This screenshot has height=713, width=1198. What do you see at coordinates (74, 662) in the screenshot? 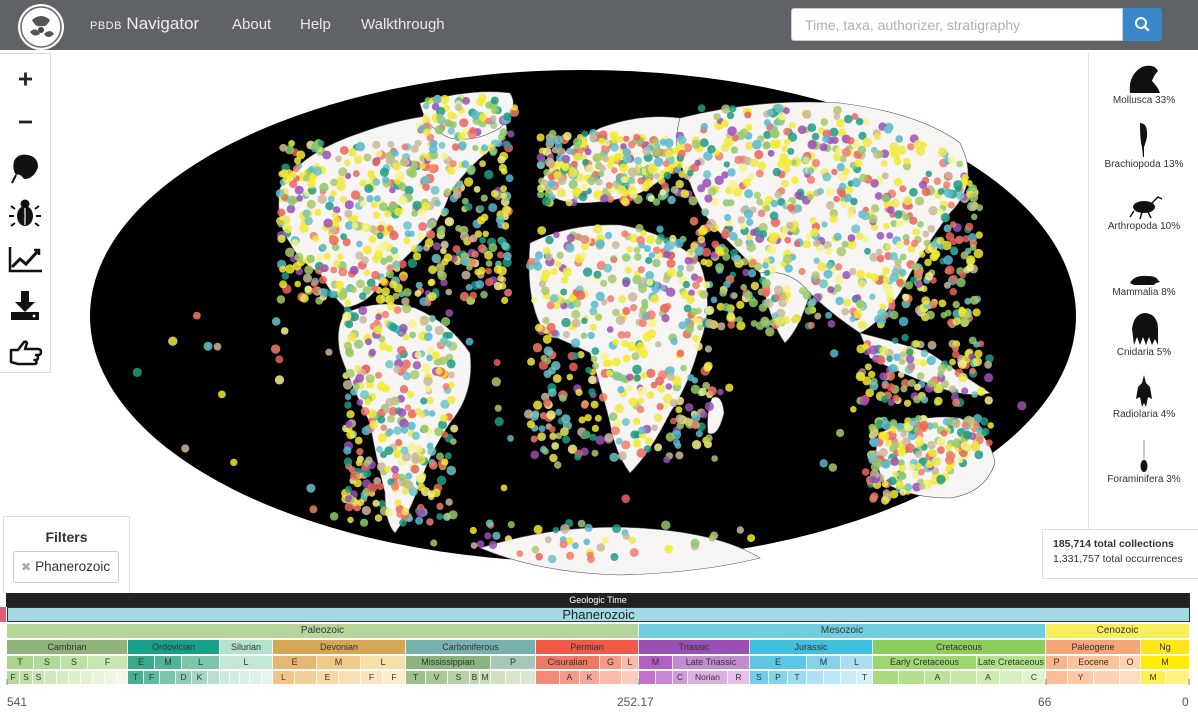
I see `epoch-cell: S` at bounding box center [74, 662].